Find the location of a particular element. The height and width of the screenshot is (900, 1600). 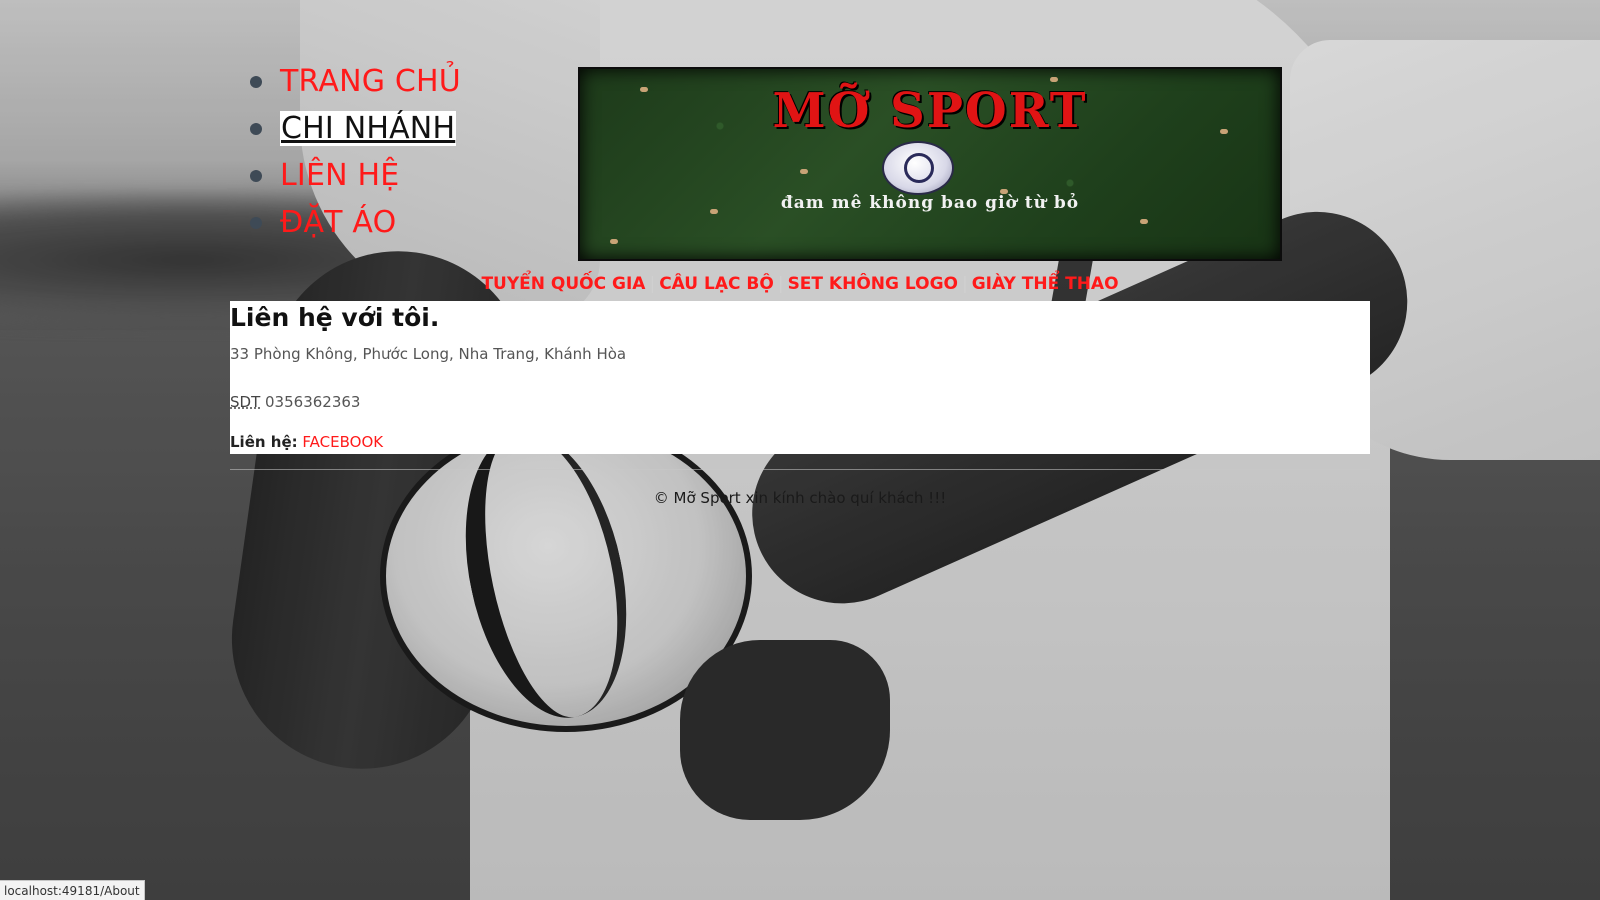

contact-line: Liên hệ: FACEBOOK is located at coordinates (306, 442).